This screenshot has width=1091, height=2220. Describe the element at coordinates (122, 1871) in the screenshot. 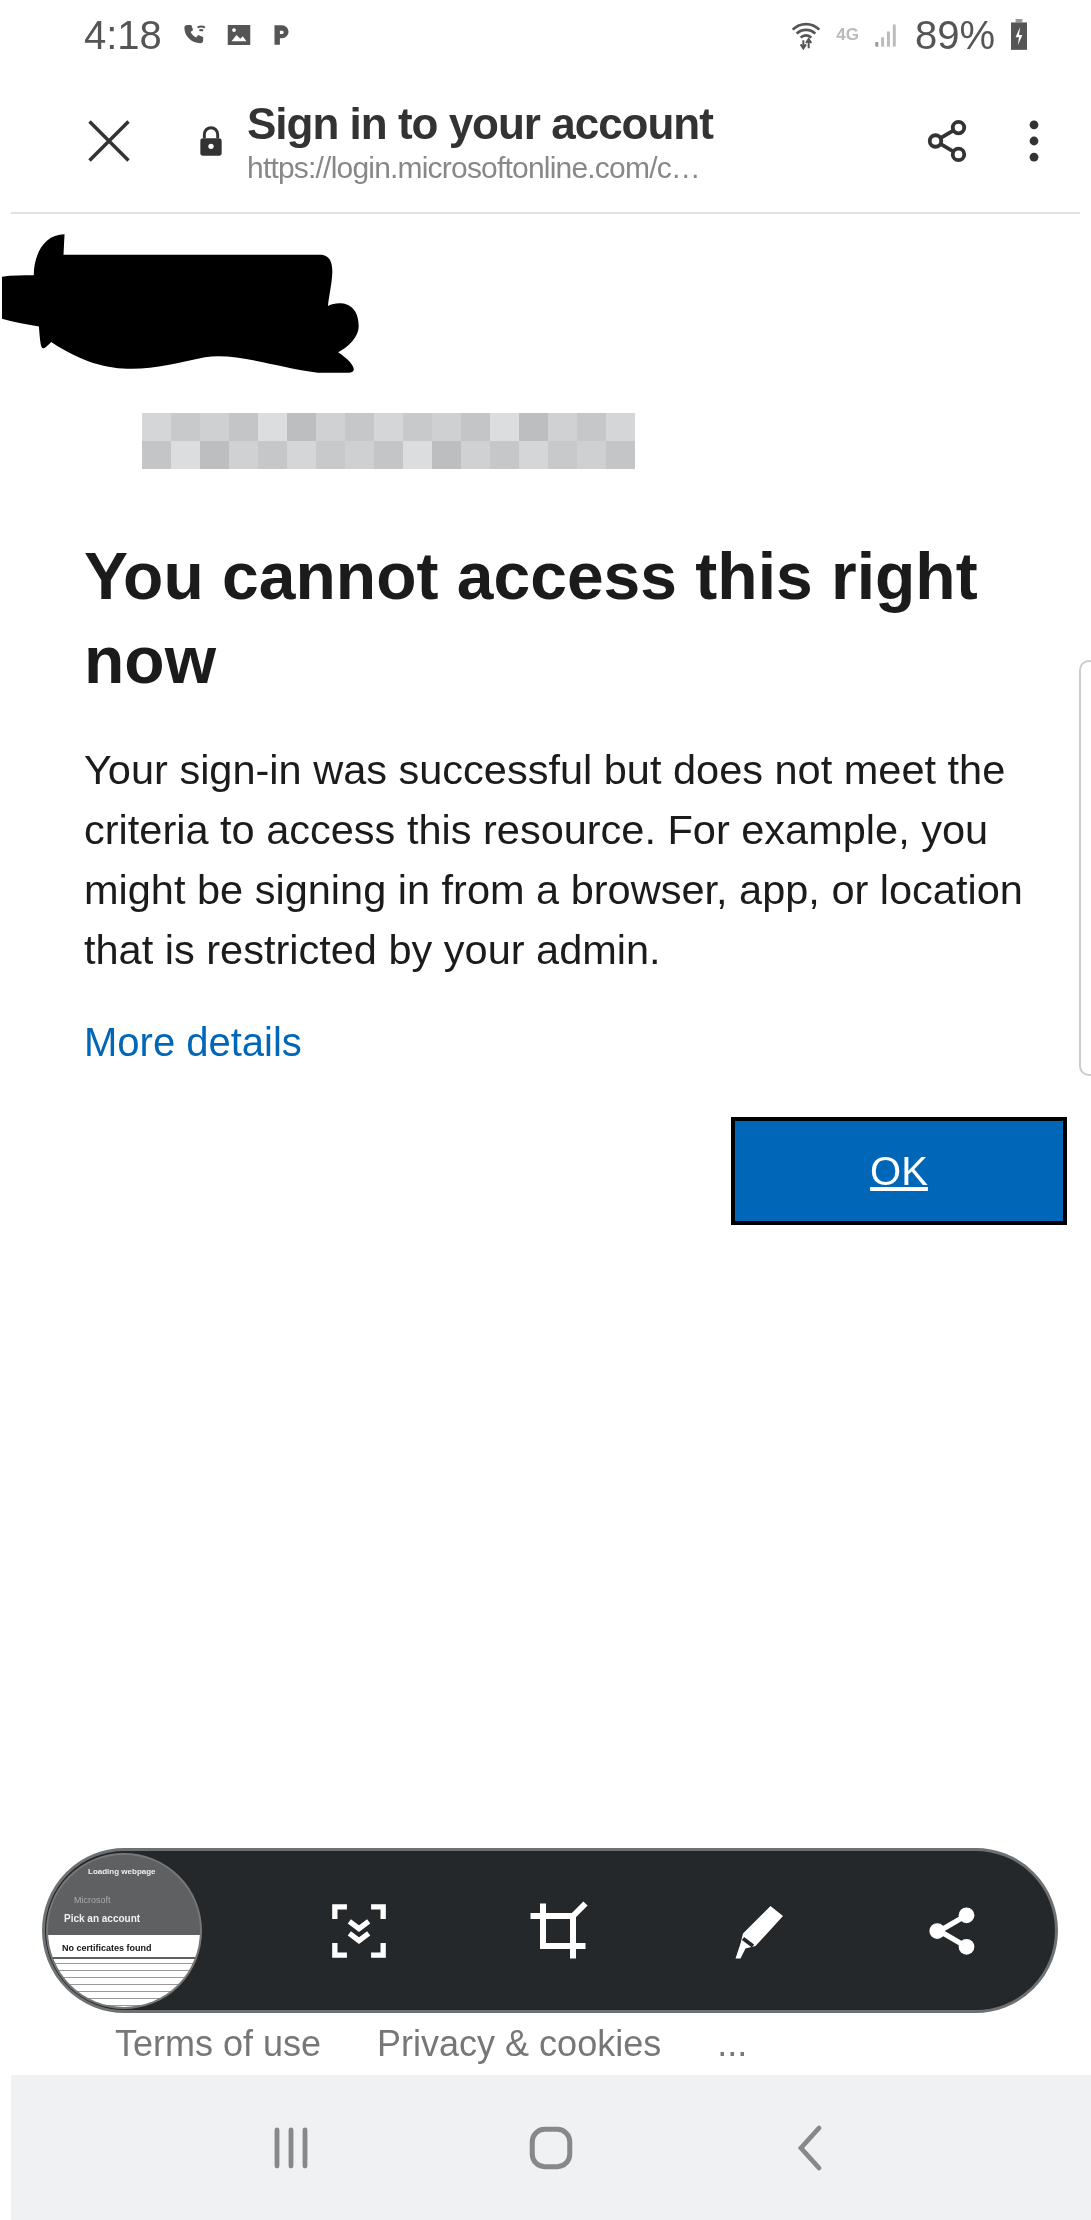

I see `thumbnail-text: Loading webpage` at that location.